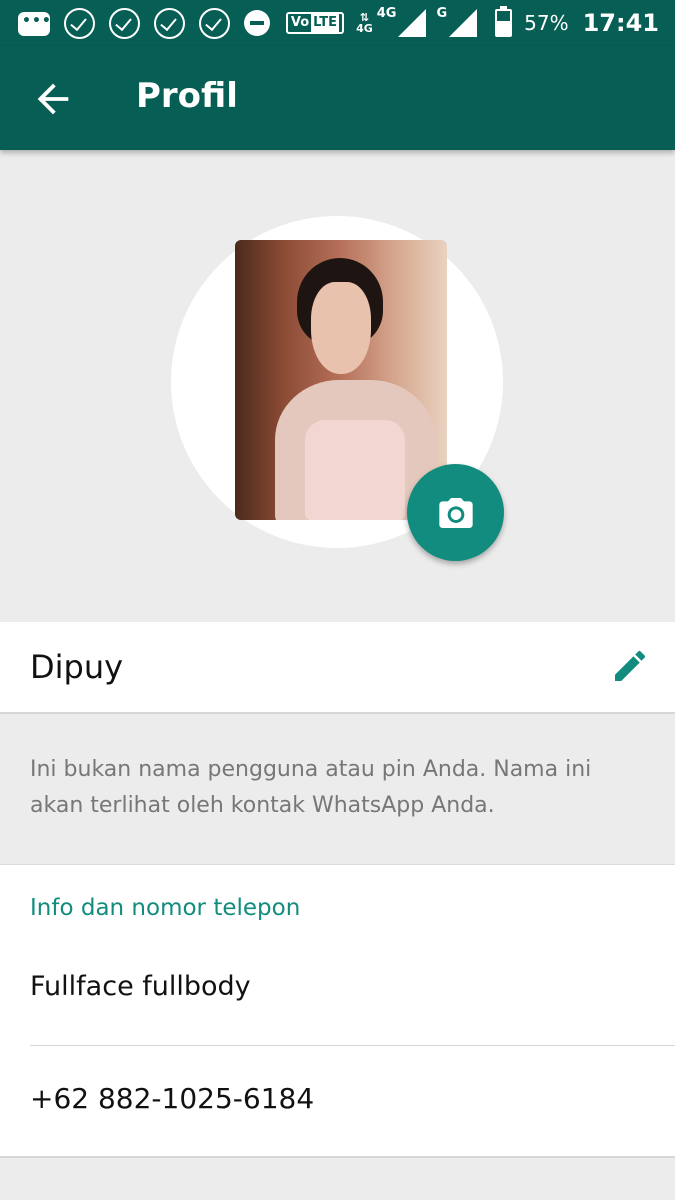  I want to click on camera-icon, so click(455, 512).